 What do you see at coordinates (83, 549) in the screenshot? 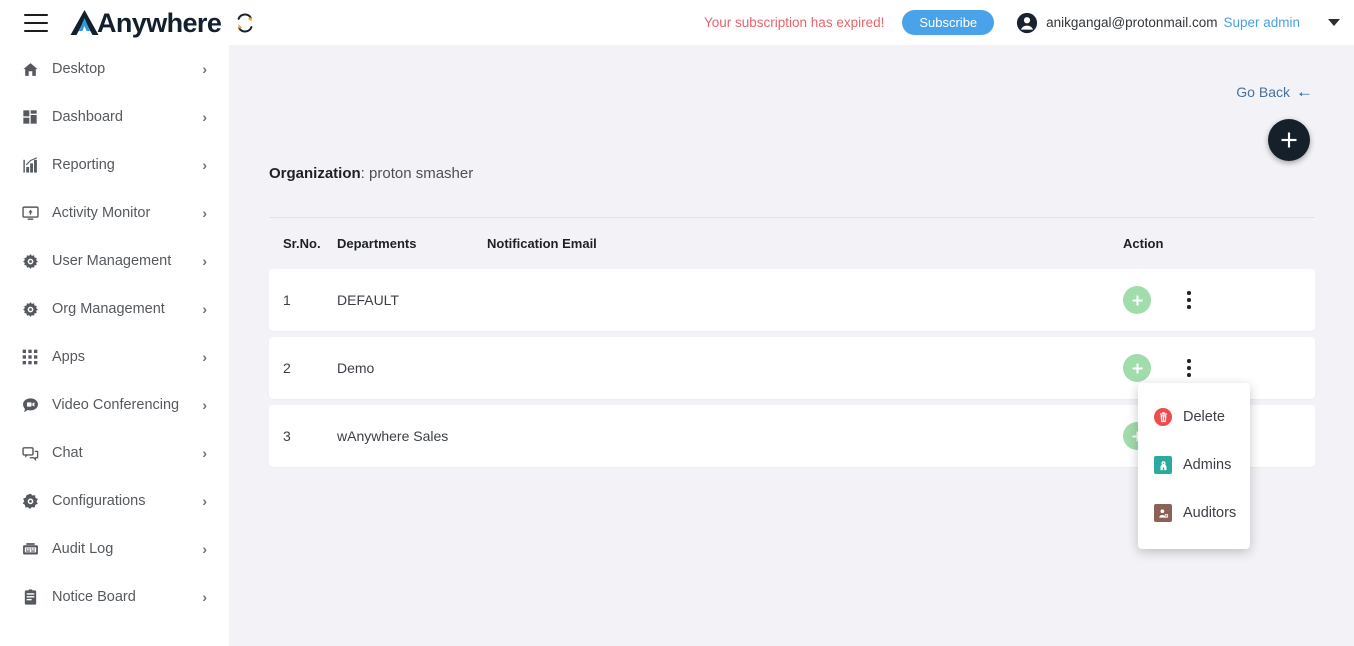
I see `sidebar-item-label: Audit Log` at bounding box center [83, 549].